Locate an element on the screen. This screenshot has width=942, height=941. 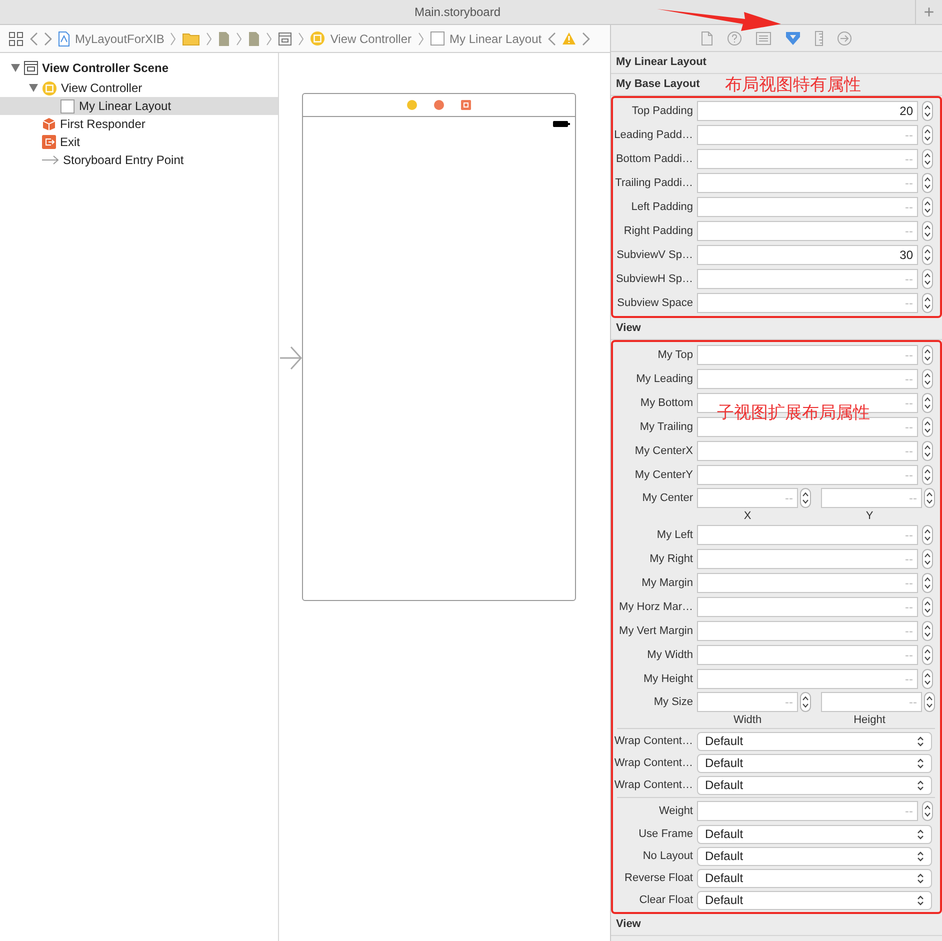
field-label: Left Padding is located at coordinates (661, 207).